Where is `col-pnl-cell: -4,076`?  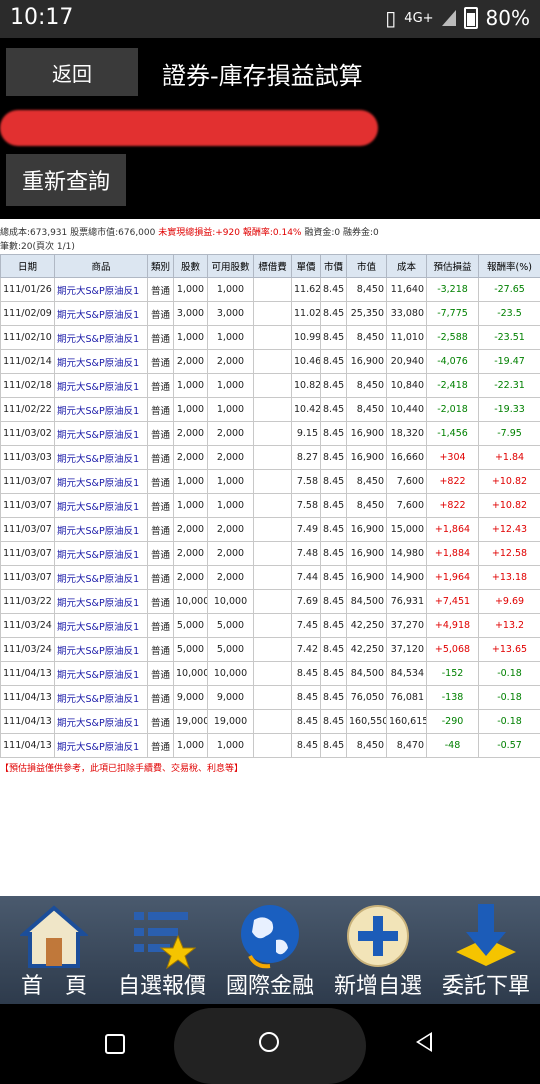
col-pnl-cell: -4,076 is located at coordinates (453, 362).